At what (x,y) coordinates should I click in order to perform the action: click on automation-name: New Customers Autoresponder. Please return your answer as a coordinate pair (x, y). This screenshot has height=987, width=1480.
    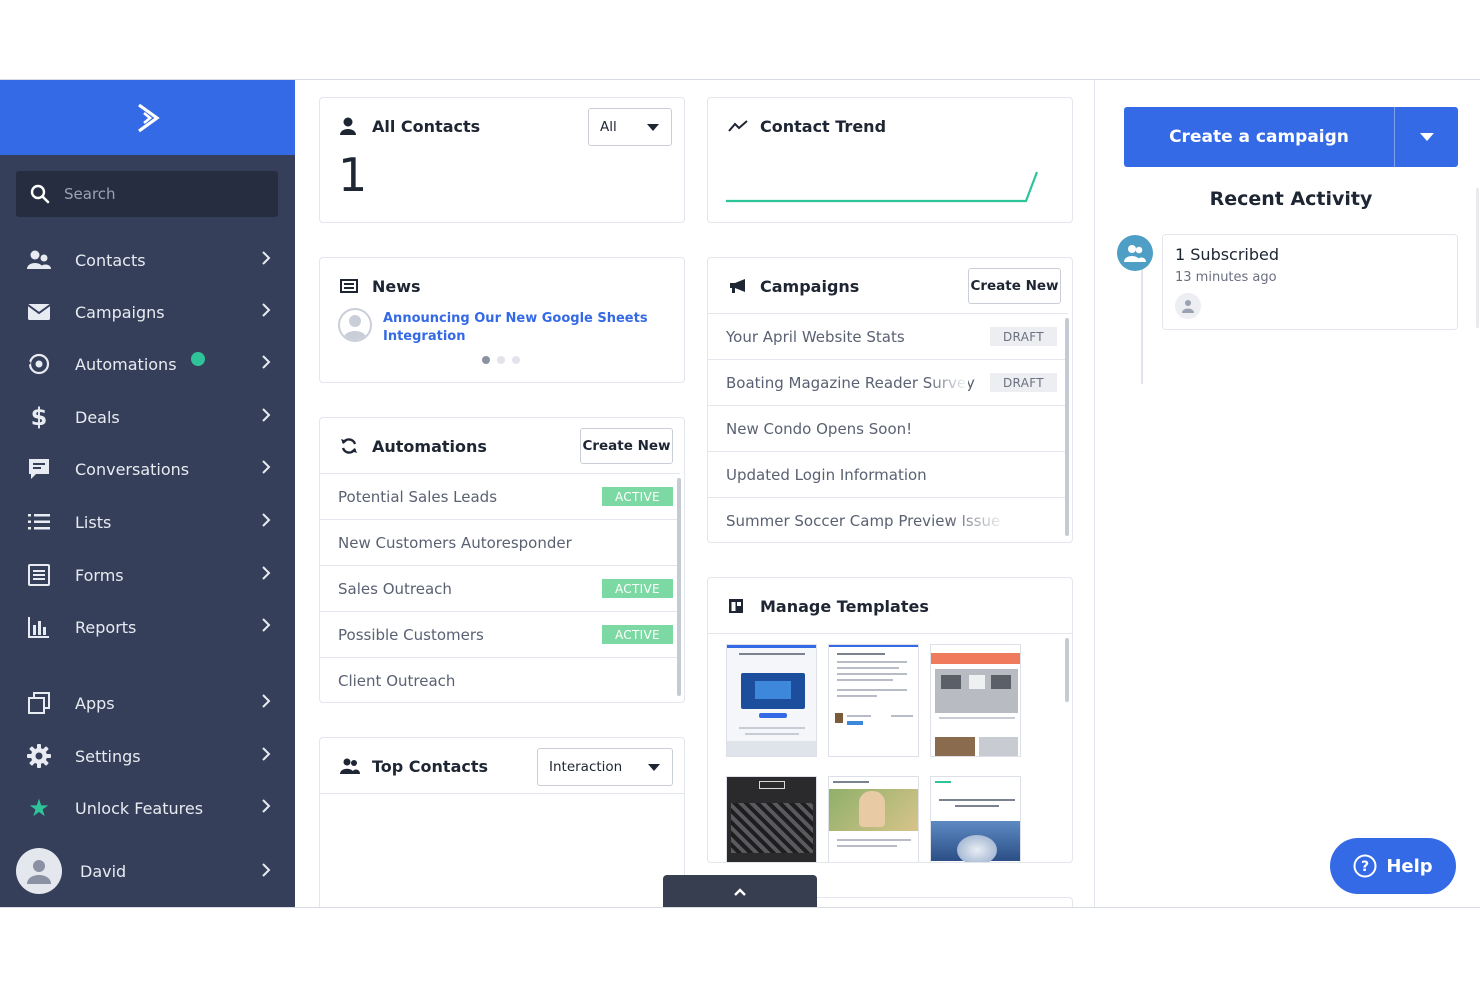
    Looking at the image, I should click on (455, 542).